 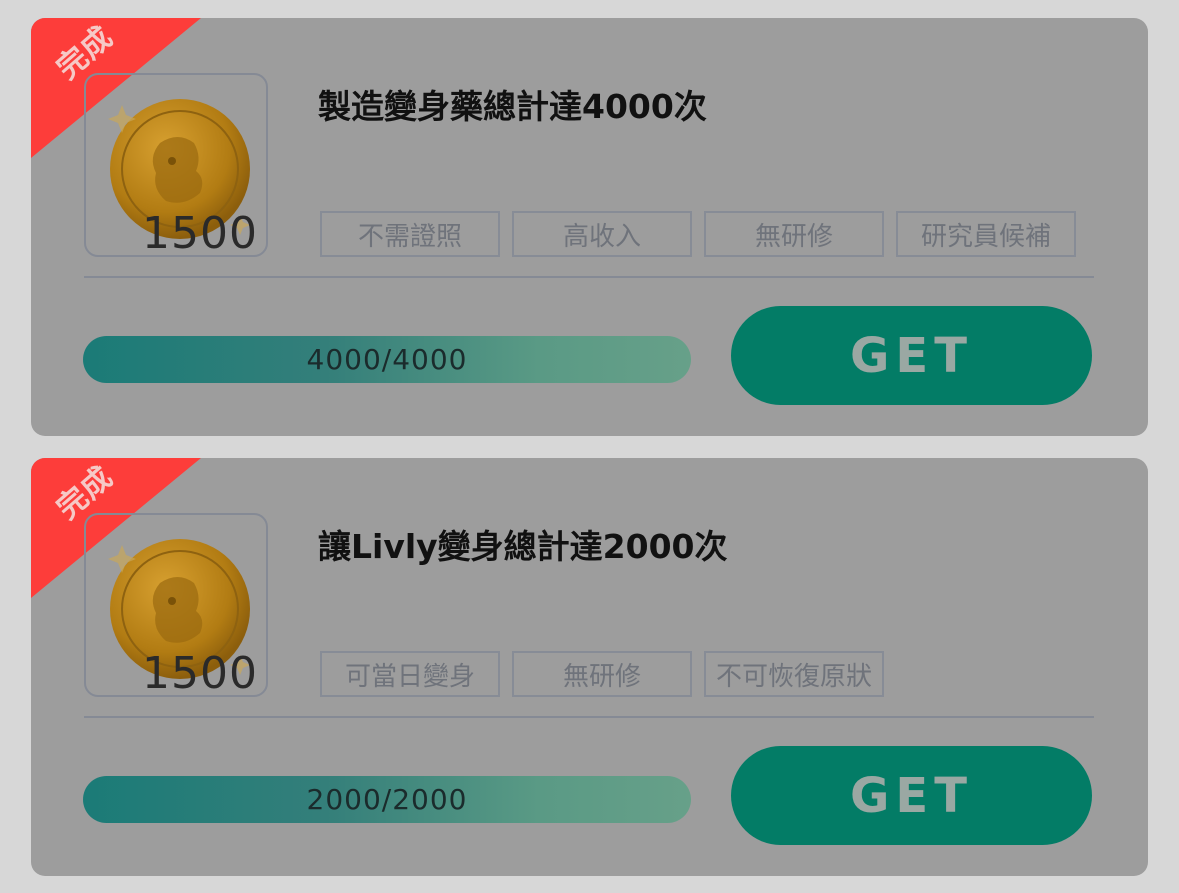 I want to click on tag: 研究員候補, so click(x=986, y=234).